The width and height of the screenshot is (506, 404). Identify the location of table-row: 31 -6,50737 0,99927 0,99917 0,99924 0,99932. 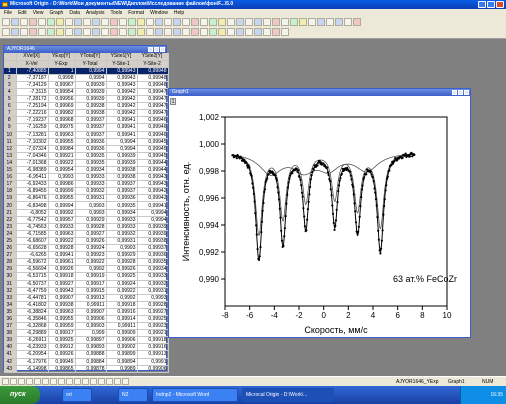
(86, 284).